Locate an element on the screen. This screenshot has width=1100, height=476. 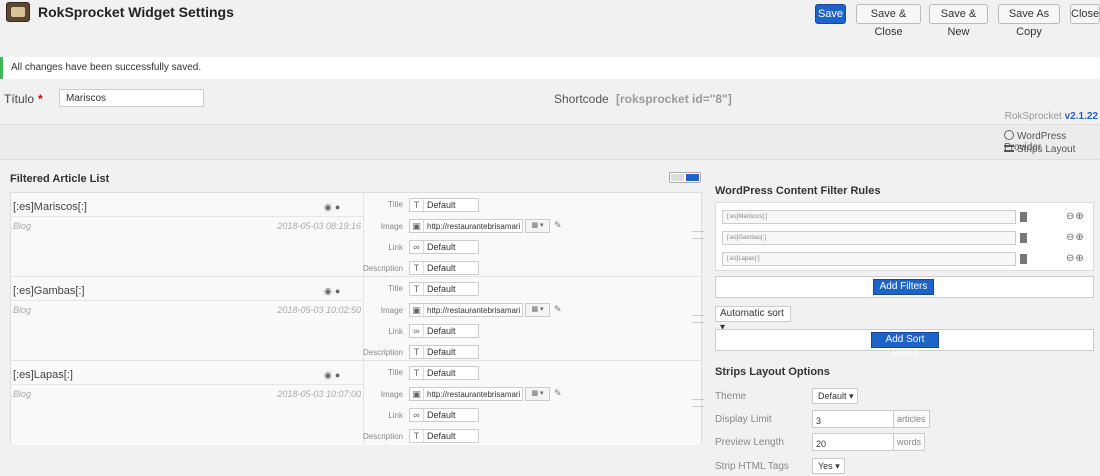
add-sort-rules-button: Add Sort Rules is located at coordinates (905, 345).